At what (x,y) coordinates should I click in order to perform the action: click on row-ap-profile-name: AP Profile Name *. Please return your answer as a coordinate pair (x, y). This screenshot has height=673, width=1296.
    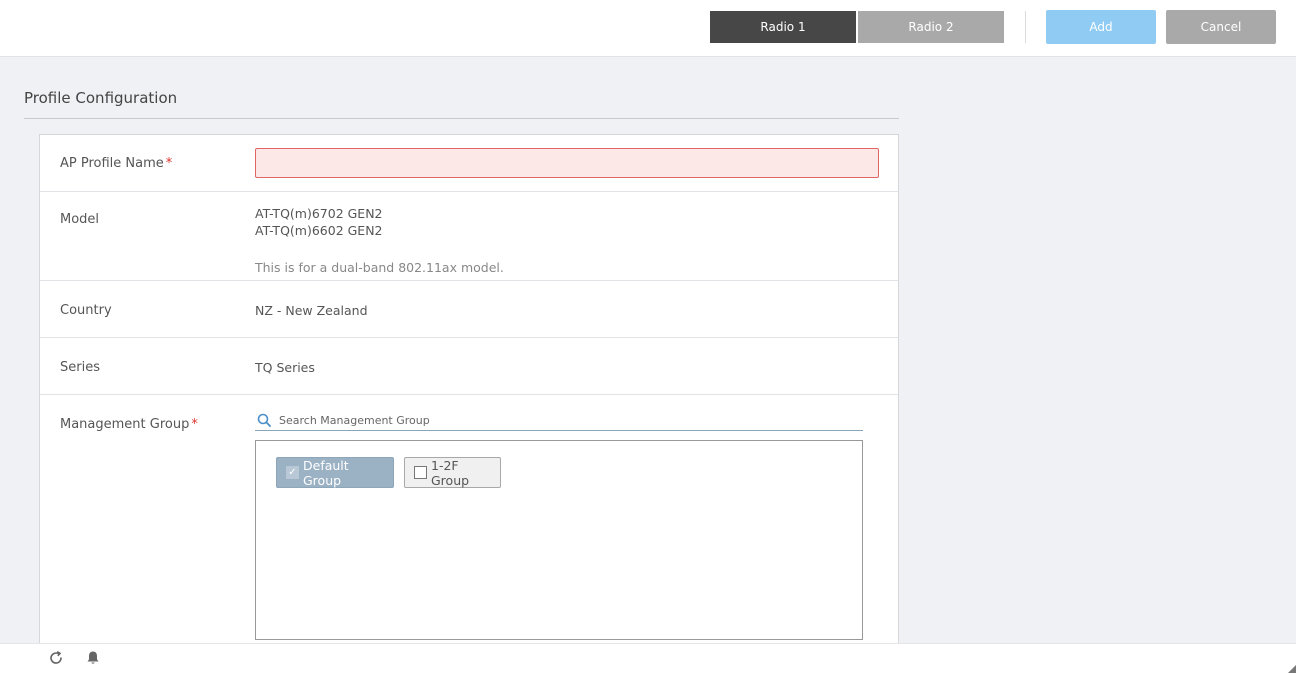
    Looking at the image, I should click on (469, 163).